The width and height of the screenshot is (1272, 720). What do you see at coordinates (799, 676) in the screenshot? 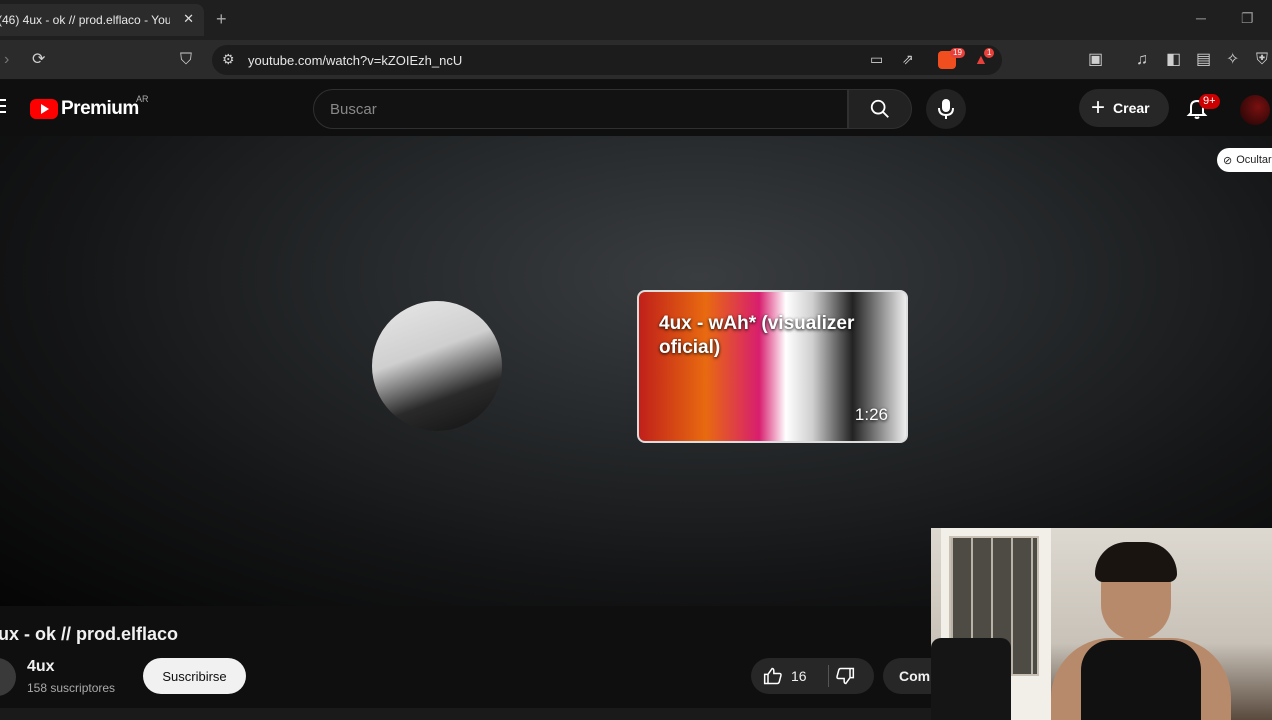
I see `like-count: 16` at bounding box center [799, 676].